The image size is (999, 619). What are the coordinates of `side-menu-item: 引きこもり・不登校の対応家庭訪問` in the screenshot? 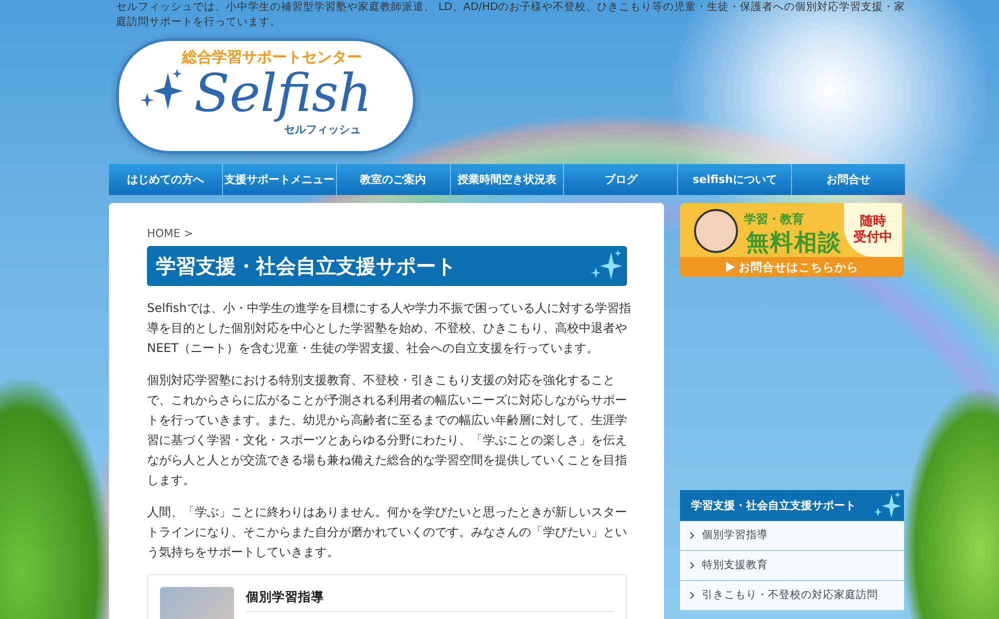 It's located at (792, 596).